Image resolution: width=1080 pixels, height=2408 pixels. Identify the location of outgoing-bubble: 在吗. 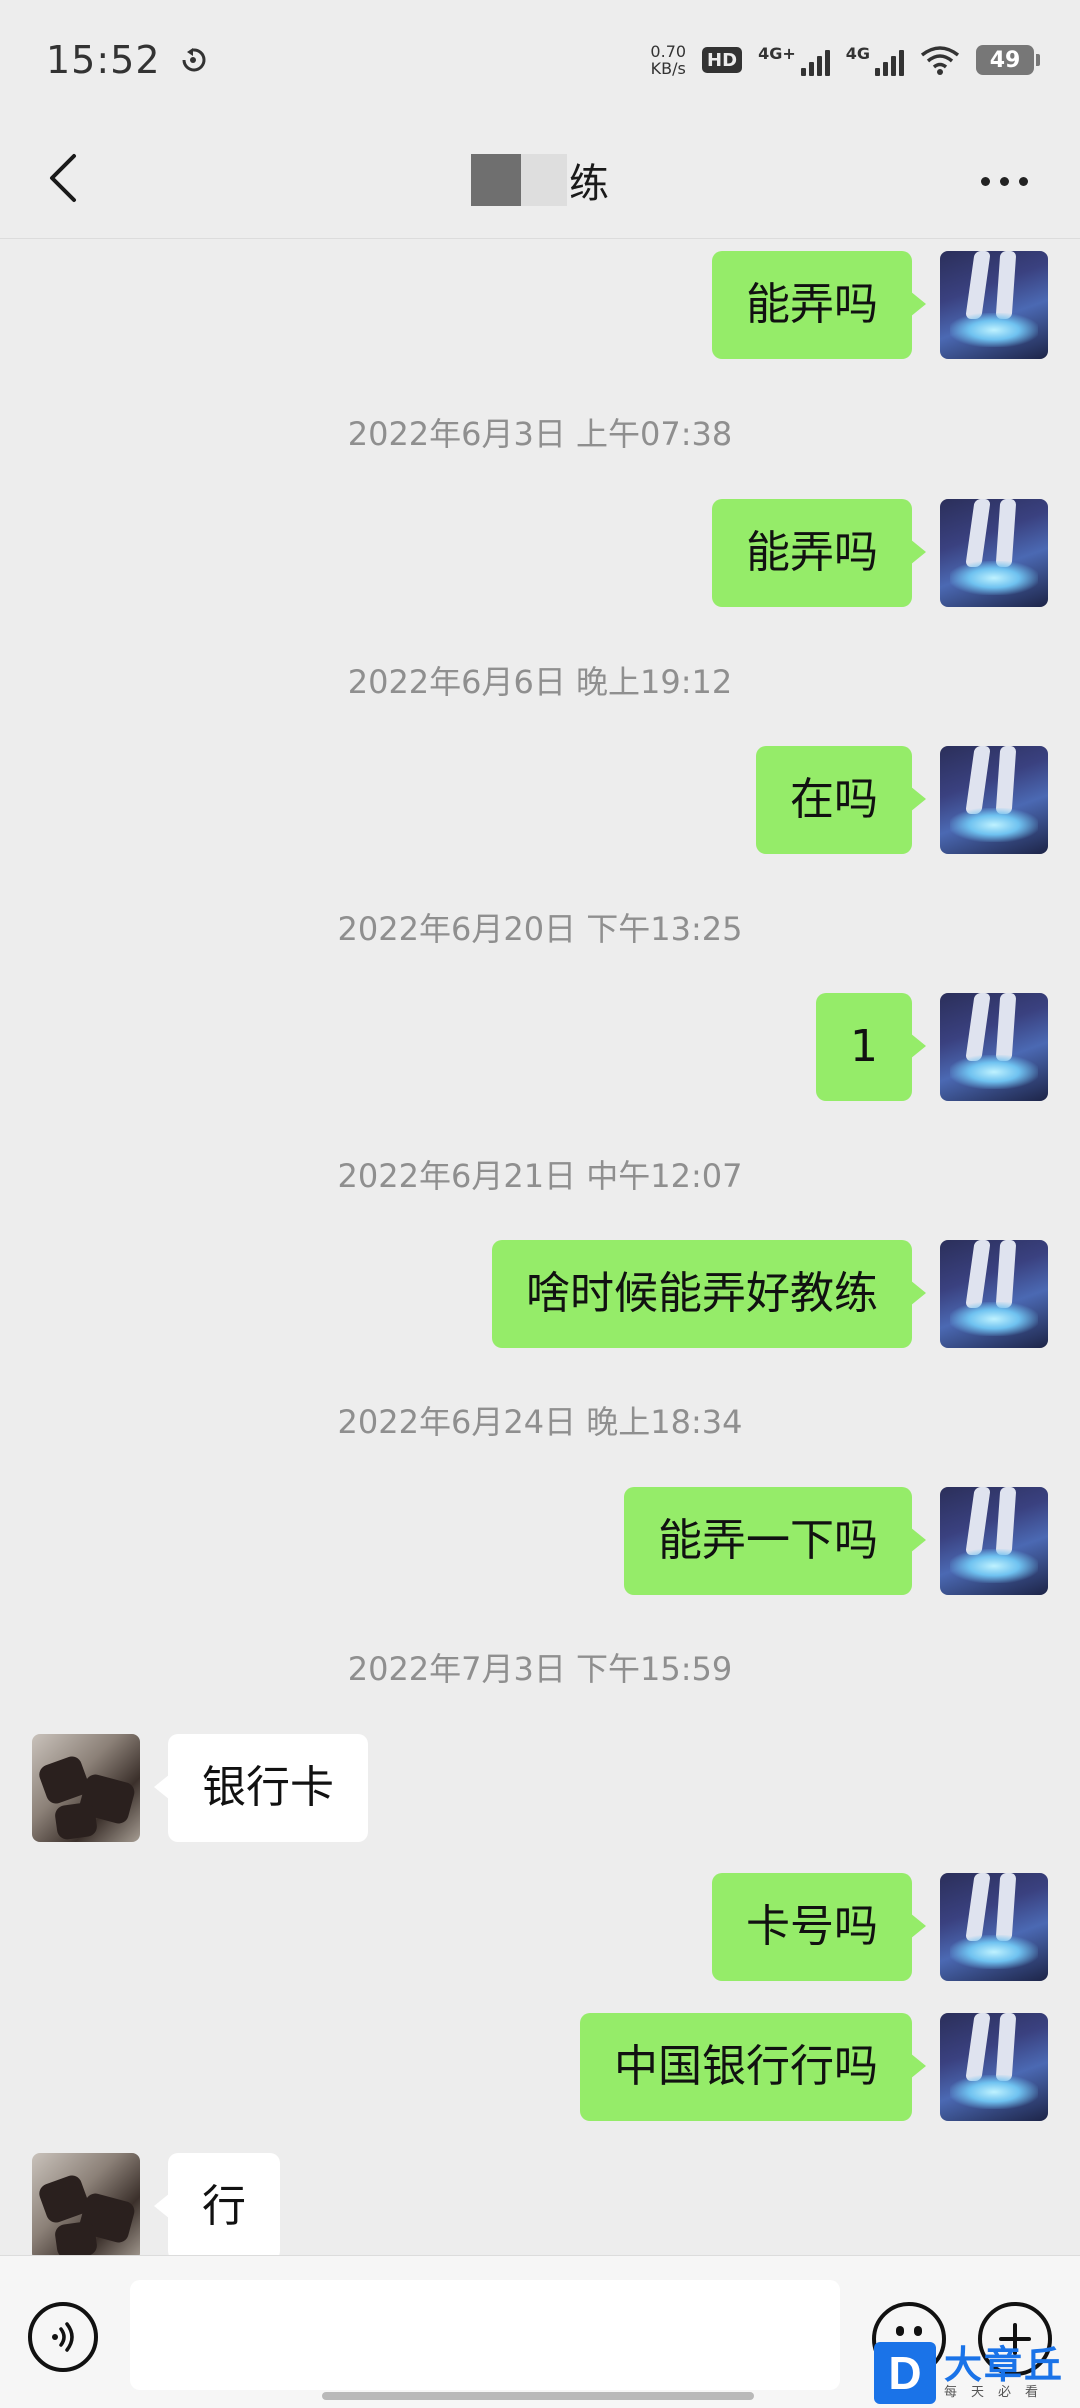
(841, 800).